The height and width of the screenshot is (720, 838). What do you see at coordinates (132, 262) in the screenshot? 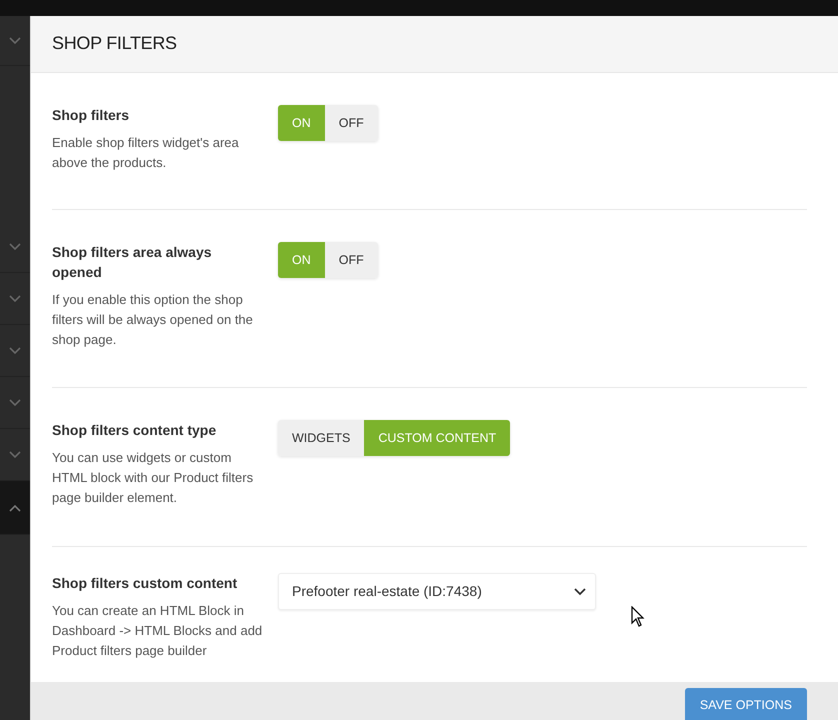
I see `setting-label: Shop filters area always opened` at bounding box center [132, 262].